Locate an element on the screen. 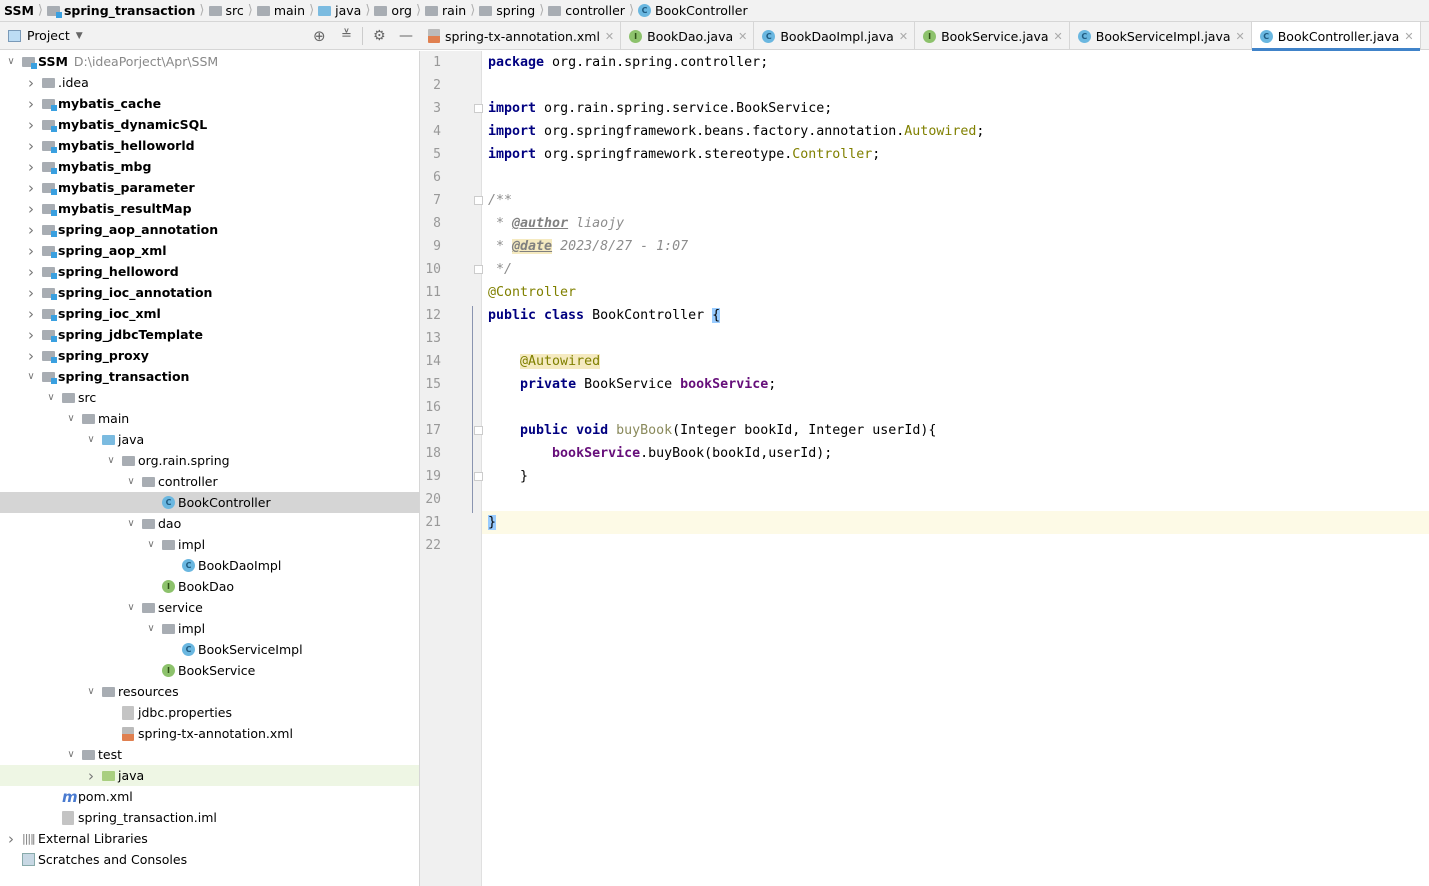  tree-item: C BookController is located at coordinates (209, 502).